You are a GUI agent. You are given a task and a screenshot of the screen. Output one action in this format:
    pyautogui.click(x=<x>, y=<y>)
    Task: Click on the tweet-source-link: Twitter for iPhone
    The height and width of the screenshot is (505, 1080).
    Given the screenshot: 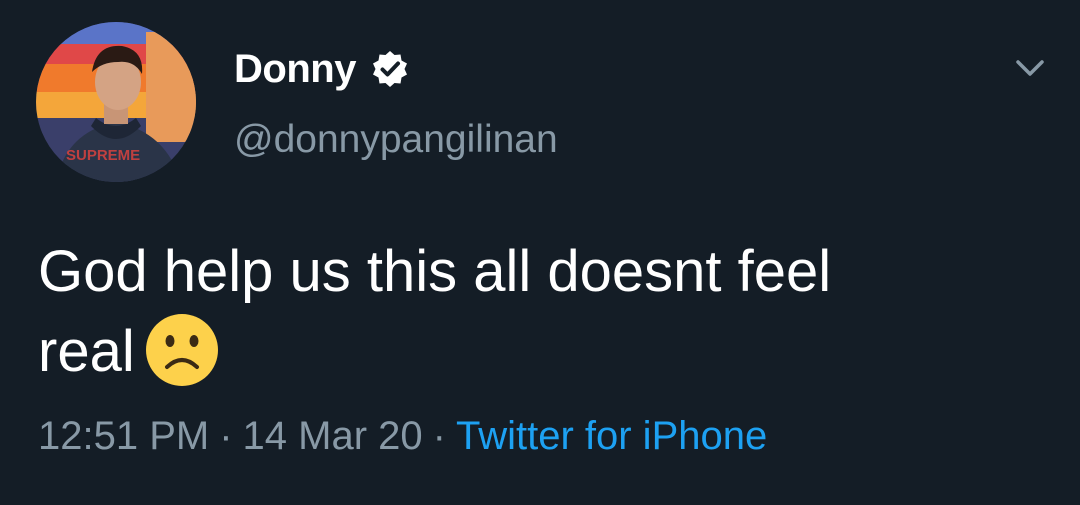 What is the action you would take?
    pyautogui.click(x=611, y=436)
    